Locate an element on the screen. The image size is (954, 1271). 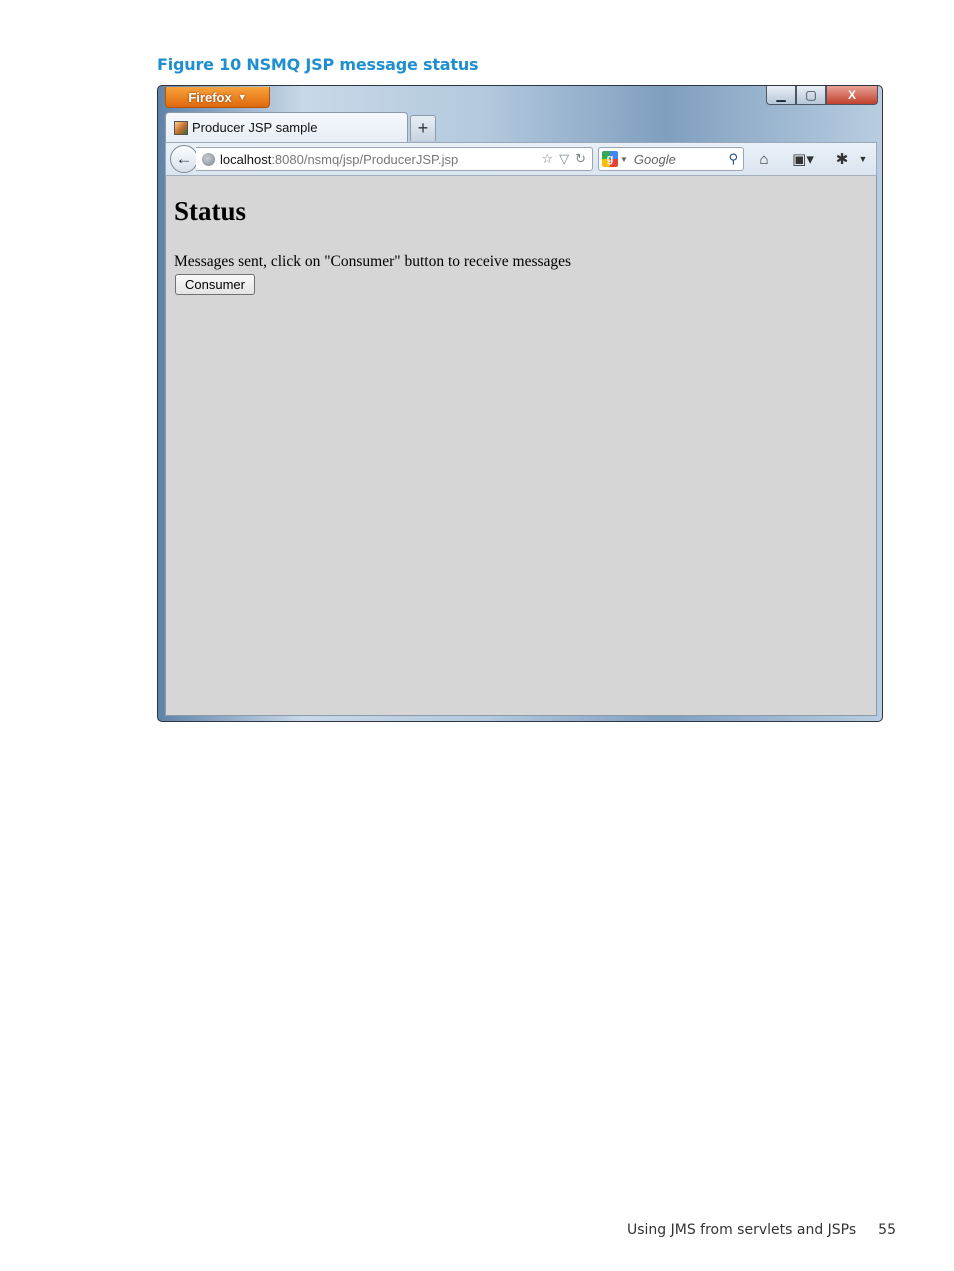
footer-page-number: 55 is located at coordinates (887, 1230).